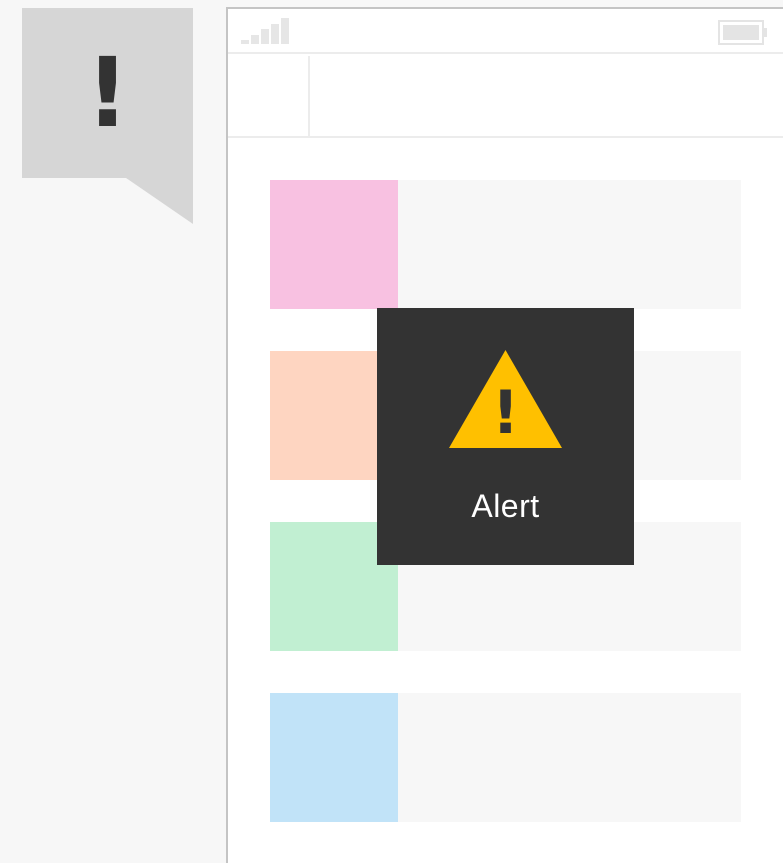 This screenshot has width=783, height=863. I want to click on battery-icon, so click(742, 32).